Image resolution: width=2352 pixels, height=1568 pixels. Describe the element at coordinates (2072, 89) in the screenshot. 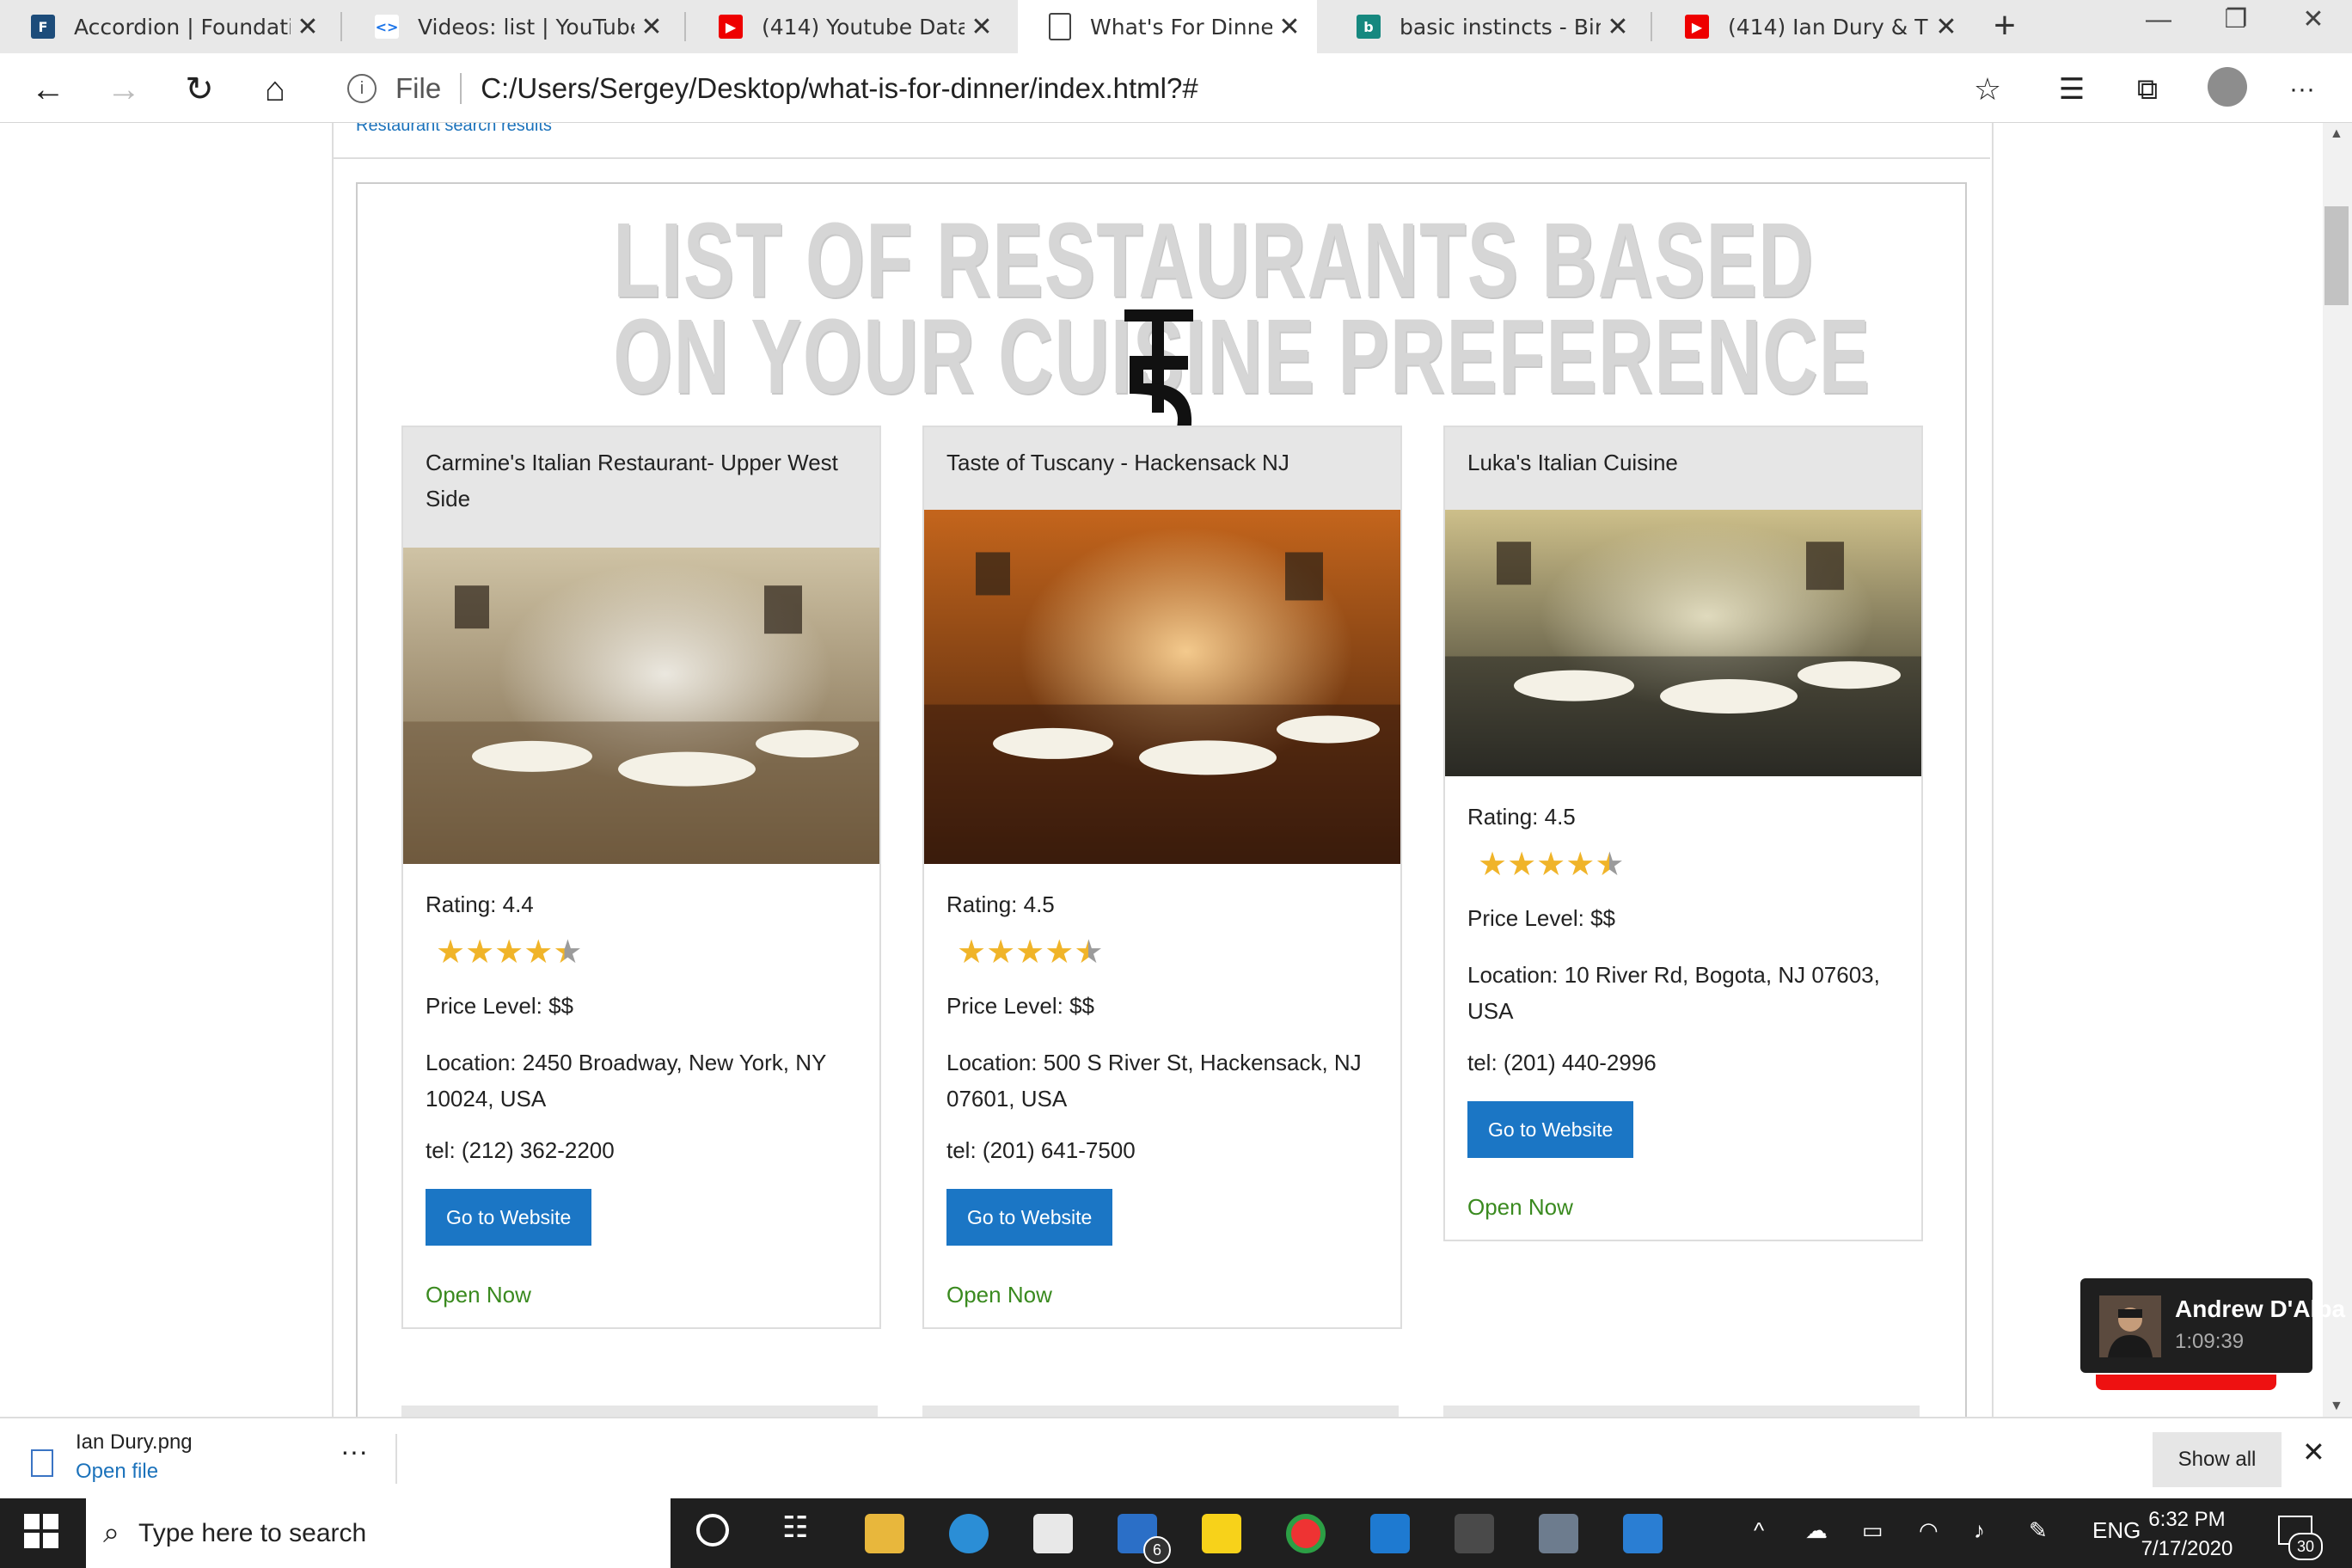

I see `favorites-icon: ☰` at that location.